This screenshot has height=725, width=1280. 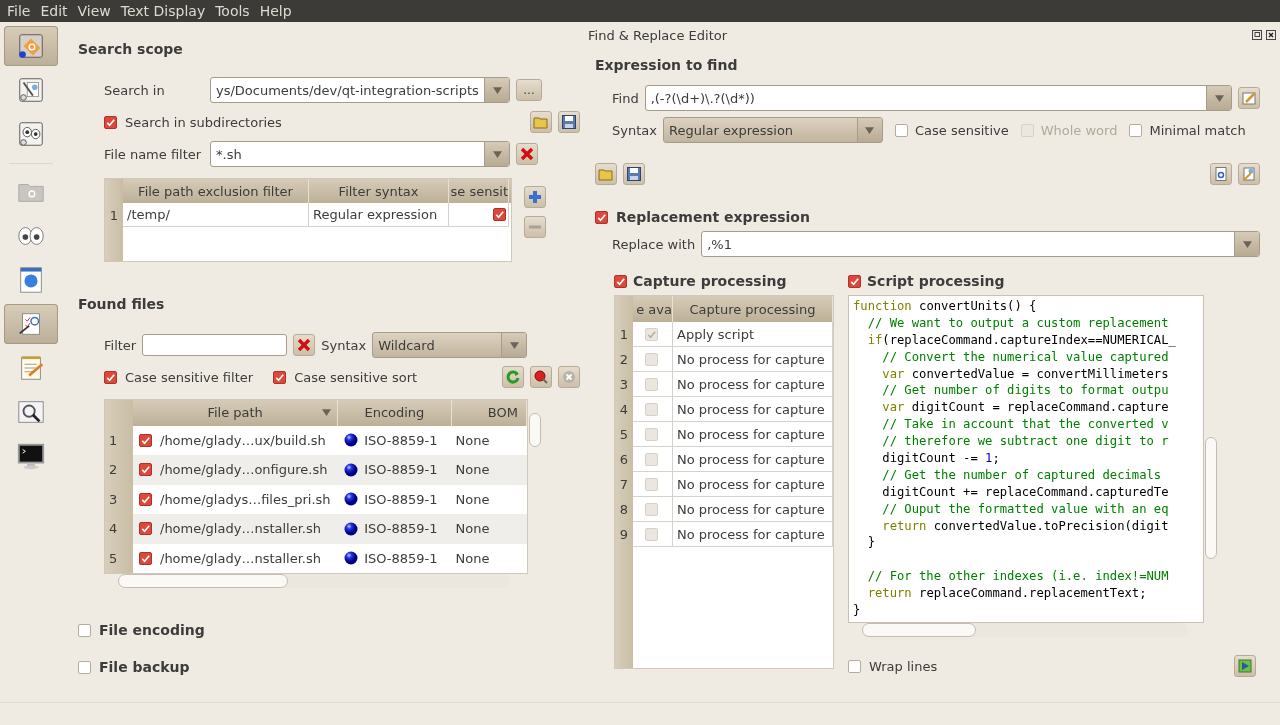 I want to click on search-in-combo: ys/Documents/dev/qt-integration-scripts, so click(x=360, y=90).